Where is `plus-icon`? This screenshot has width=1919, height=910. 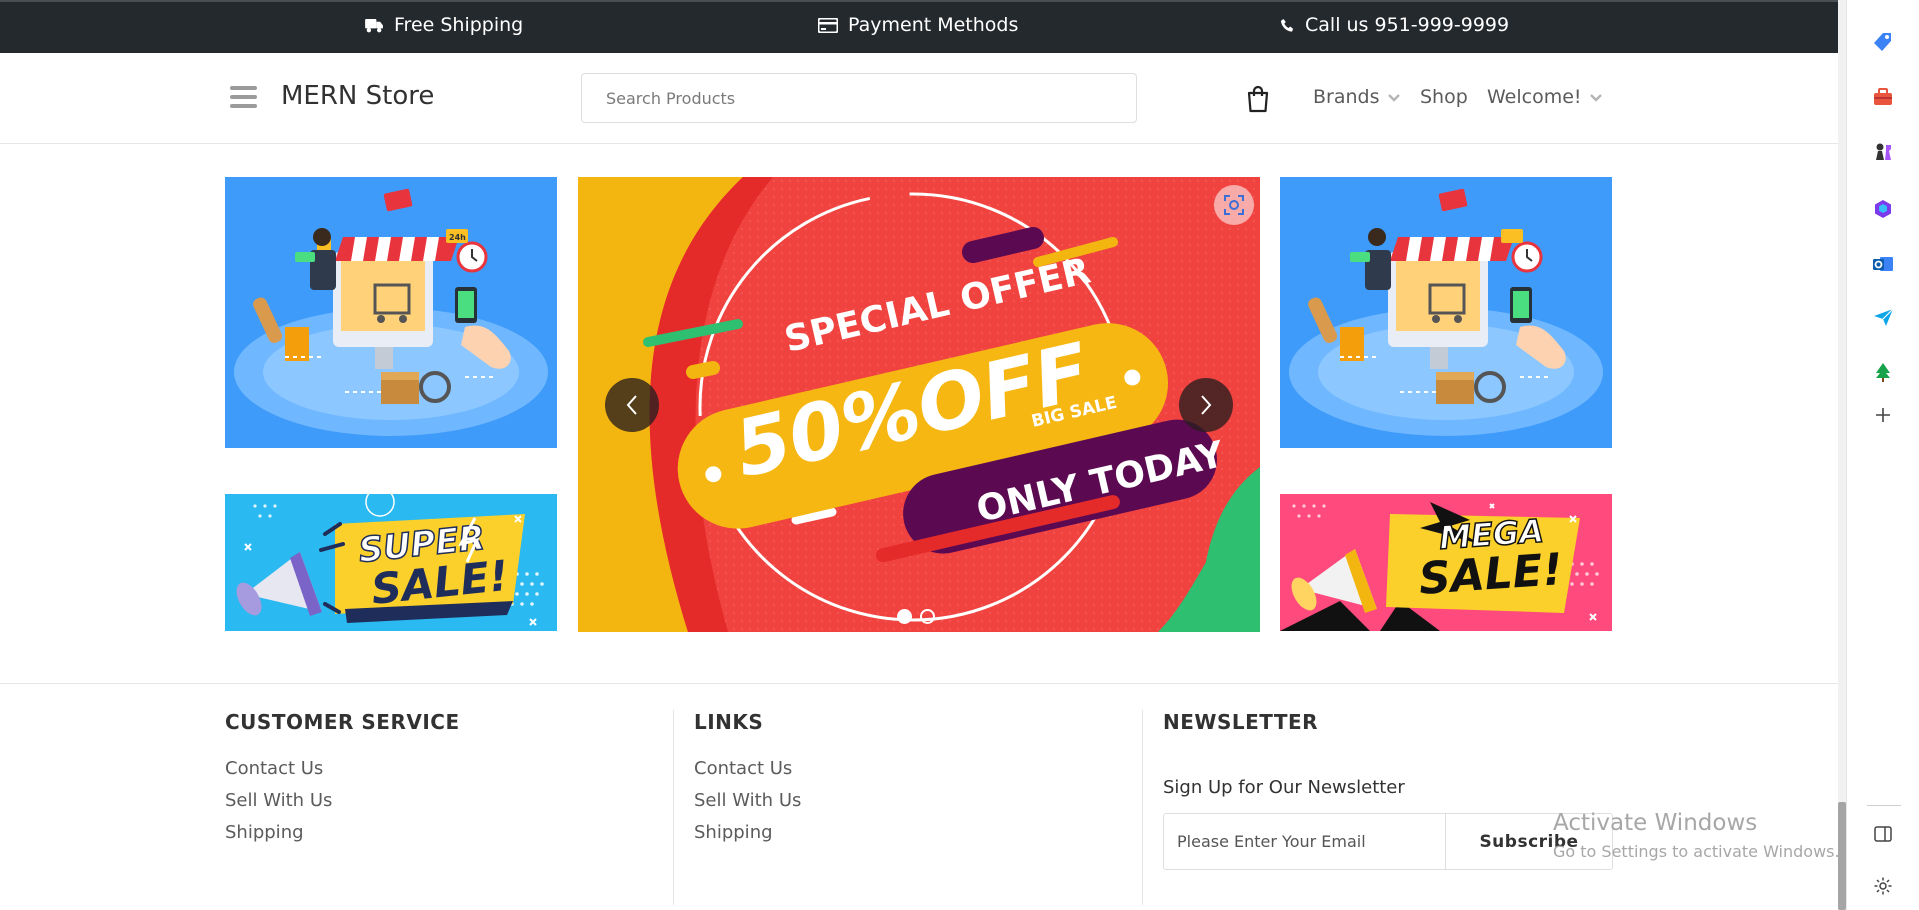 plus-icon is located at coordinates (1883, 415).